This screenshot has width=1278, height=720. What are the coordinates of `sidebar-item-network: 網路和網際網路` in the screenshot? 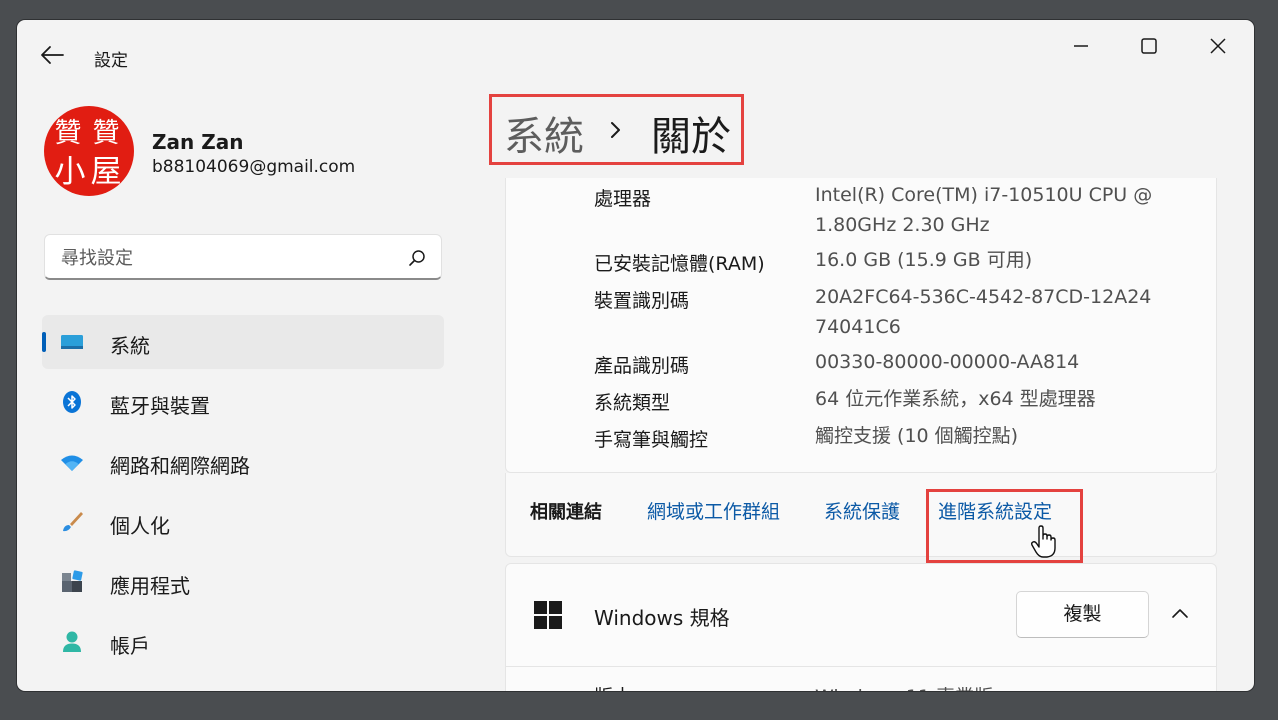 It's located at (243, 462).